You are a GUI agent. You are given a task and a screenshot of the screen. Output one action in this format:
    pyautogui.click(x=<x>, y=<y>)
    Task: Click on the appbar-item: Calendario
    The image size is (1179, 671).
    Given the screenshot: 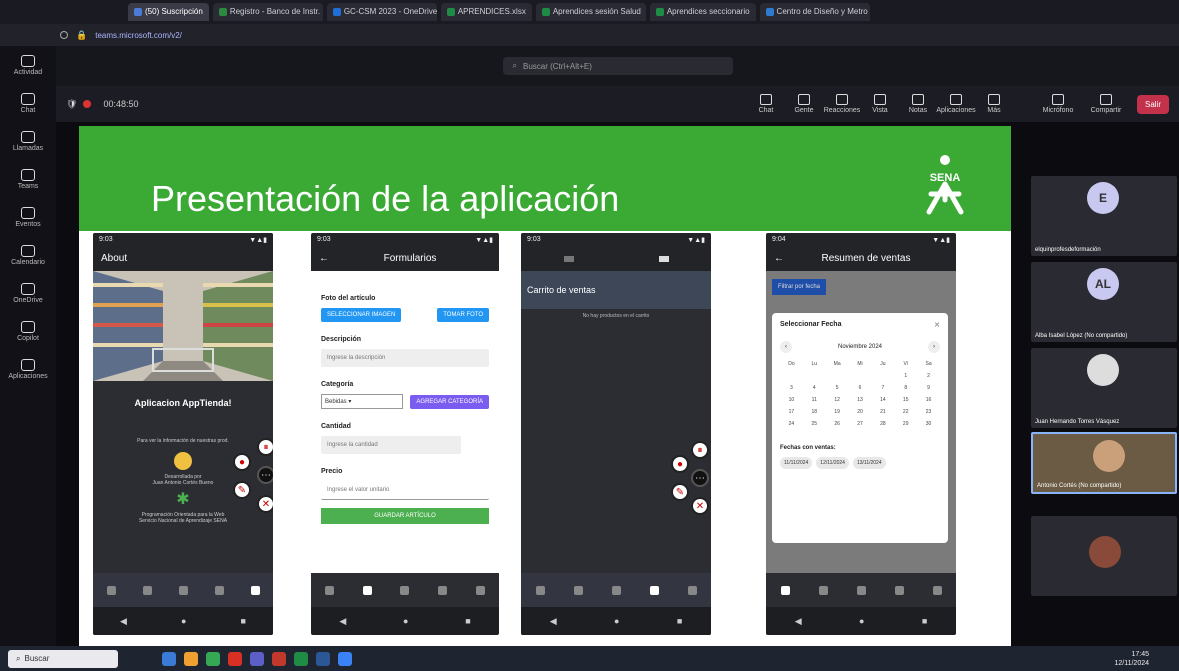 What is the action you would take?
    pyautogui.click(x=28, y=255)
    